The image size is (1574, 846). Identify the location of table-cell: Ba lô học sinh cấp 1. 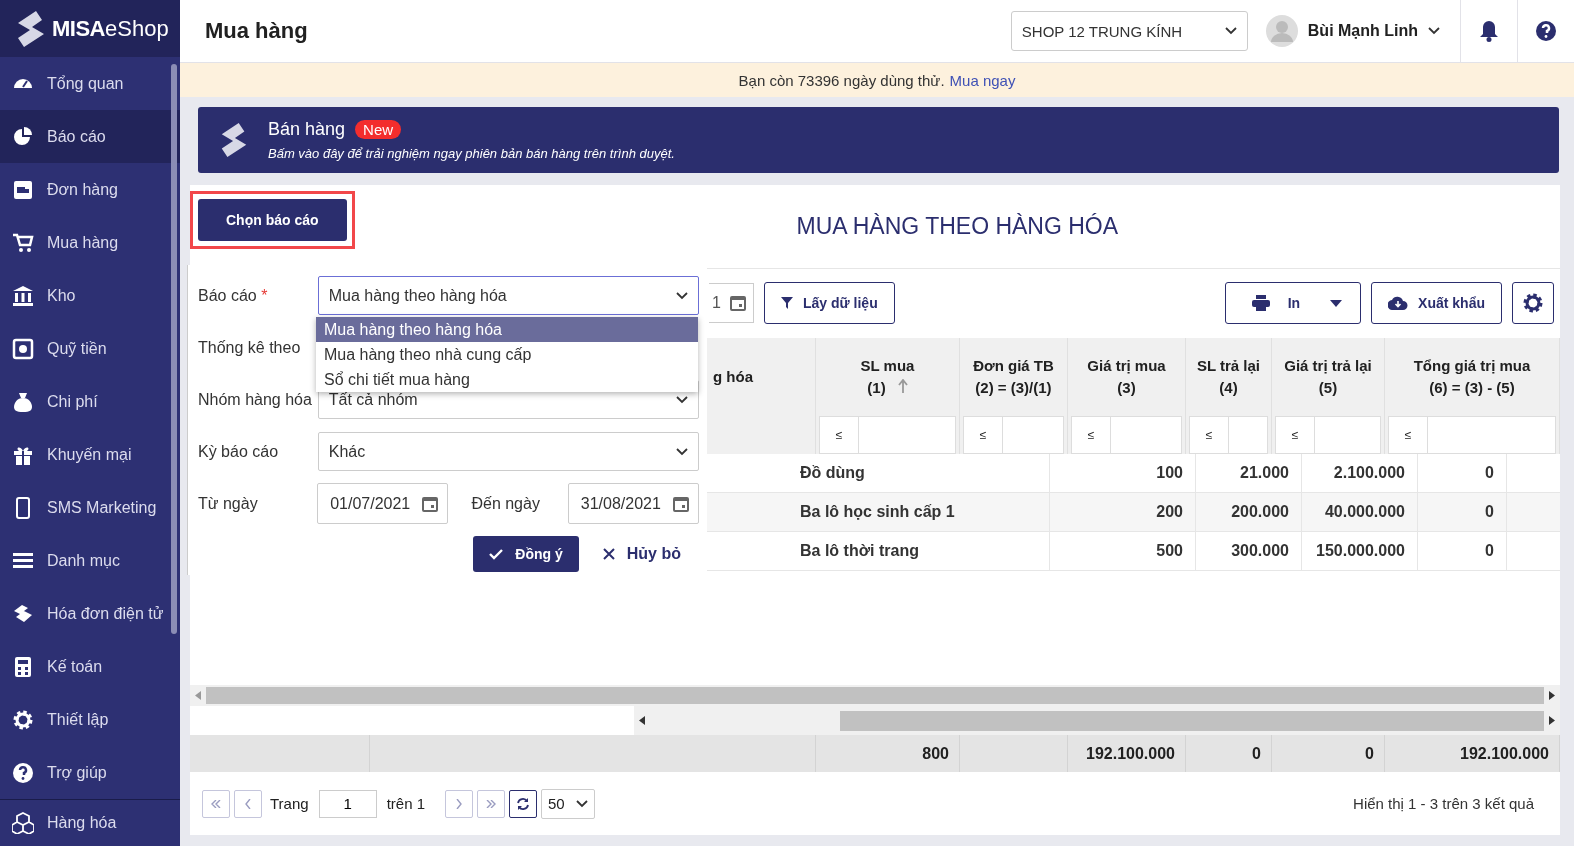
(919, 512).